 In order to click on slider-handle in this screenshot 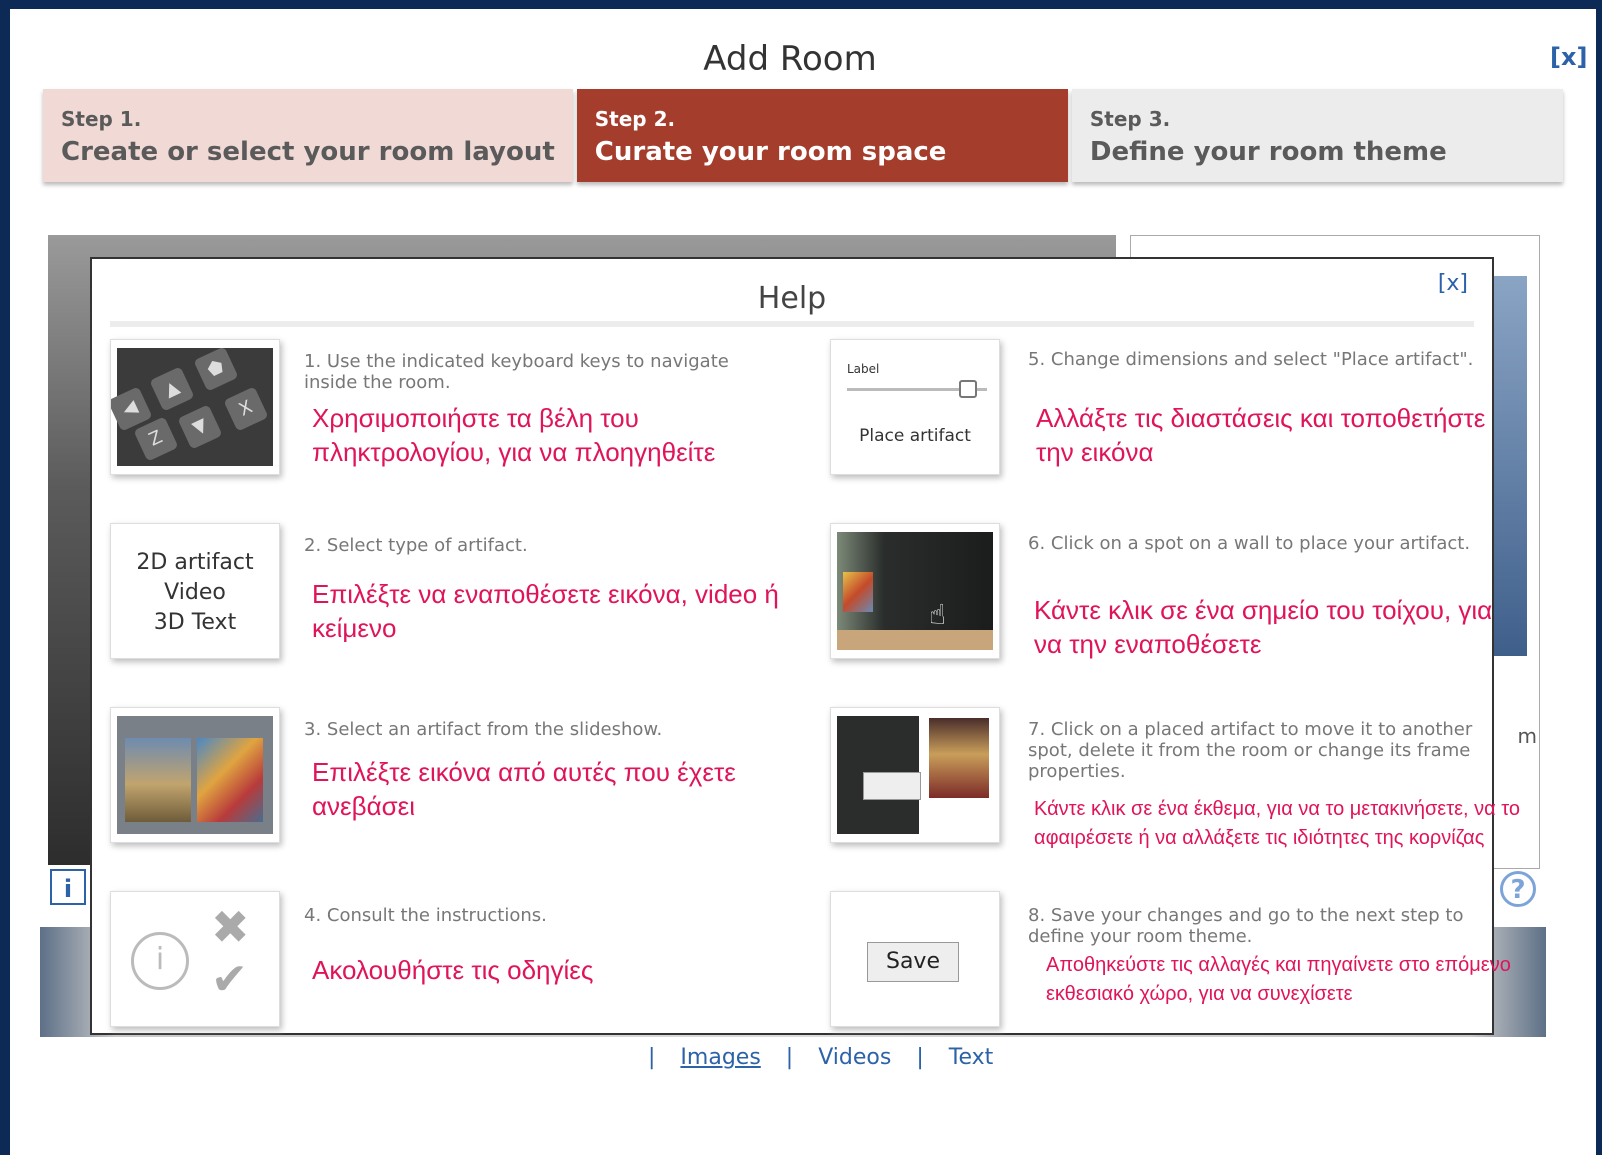, I will do `click(968, 389)`.